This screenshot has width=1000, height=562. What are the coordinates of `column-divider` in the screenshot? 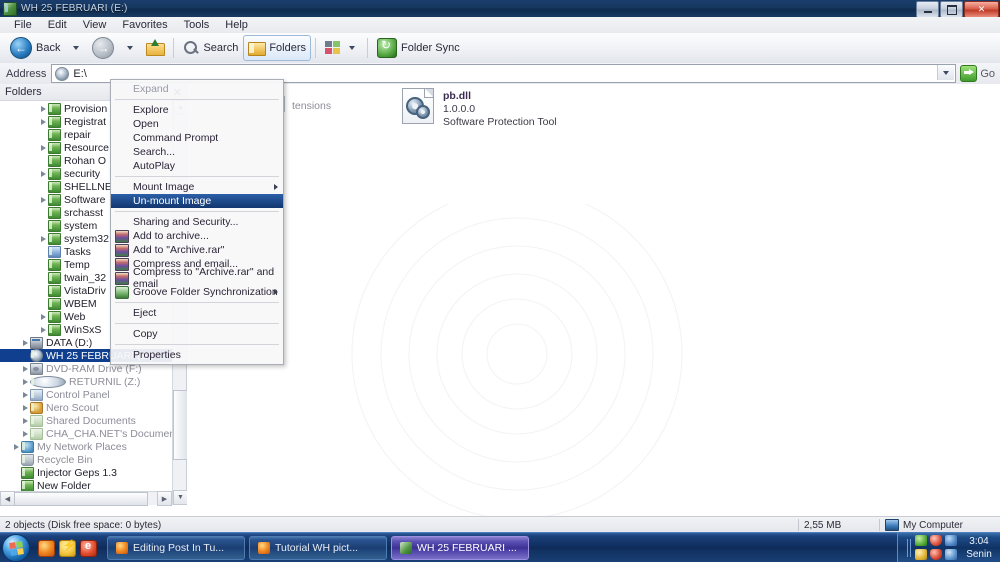 It's located at (284, 104).